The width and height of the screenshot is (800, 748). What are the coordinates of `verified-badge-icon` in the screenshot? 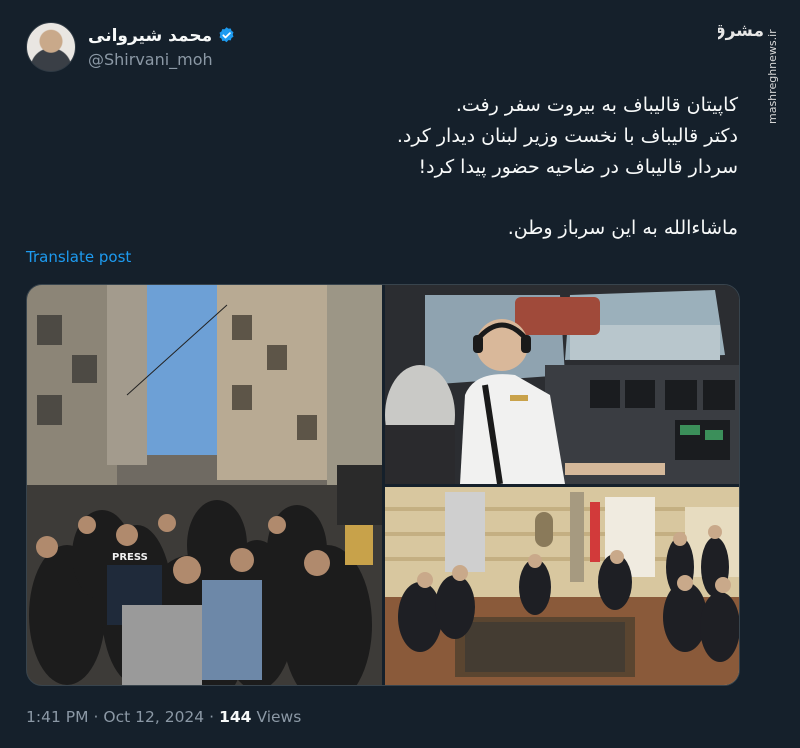 It's located at (226, 35).